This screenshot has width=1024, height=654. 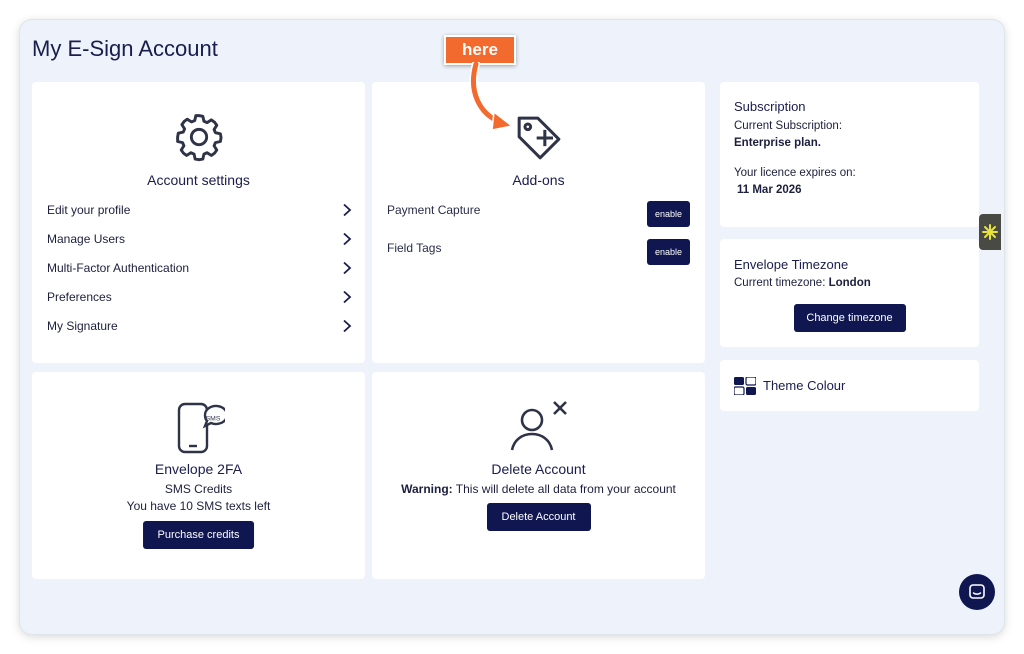 I want to click on change-timezone-button: Change timezone, so click(x=849, y=318).